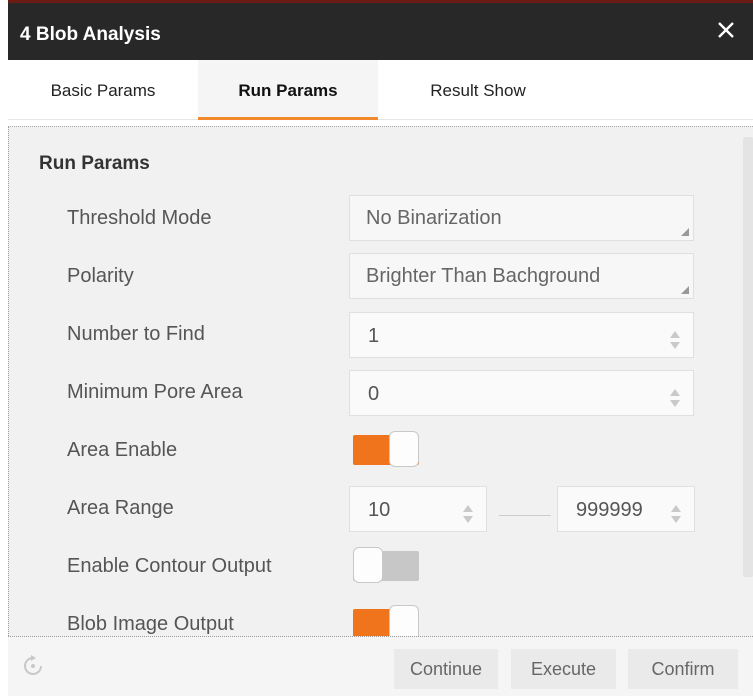 This screenshot has height=696, width=753. Describe the element at coordinates (139, 218) in the screenshot. I see `threshold-mode-label: Threshold Mode` at that location.